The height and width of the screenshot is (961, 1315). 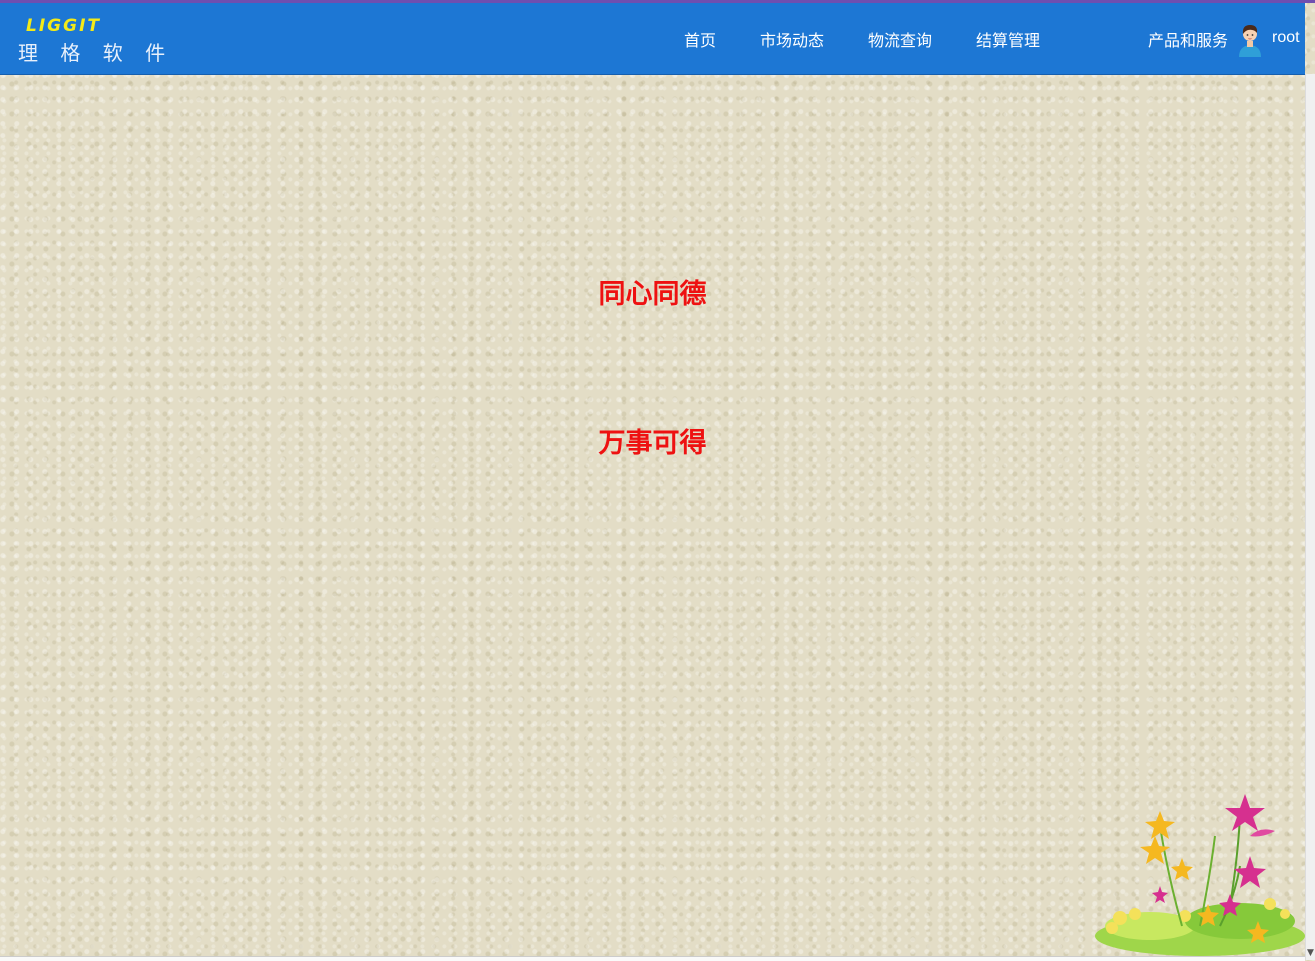 I want to click on vertical-scrollbar: ▼, so click(x=1310, y=517).